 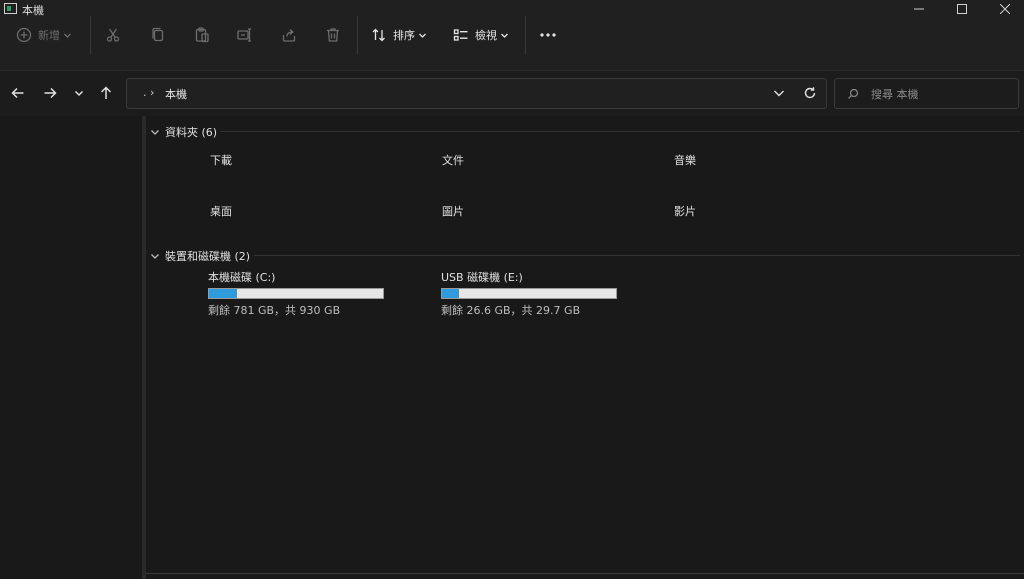 I want to click on close-button, so click(x=1004, y=9).